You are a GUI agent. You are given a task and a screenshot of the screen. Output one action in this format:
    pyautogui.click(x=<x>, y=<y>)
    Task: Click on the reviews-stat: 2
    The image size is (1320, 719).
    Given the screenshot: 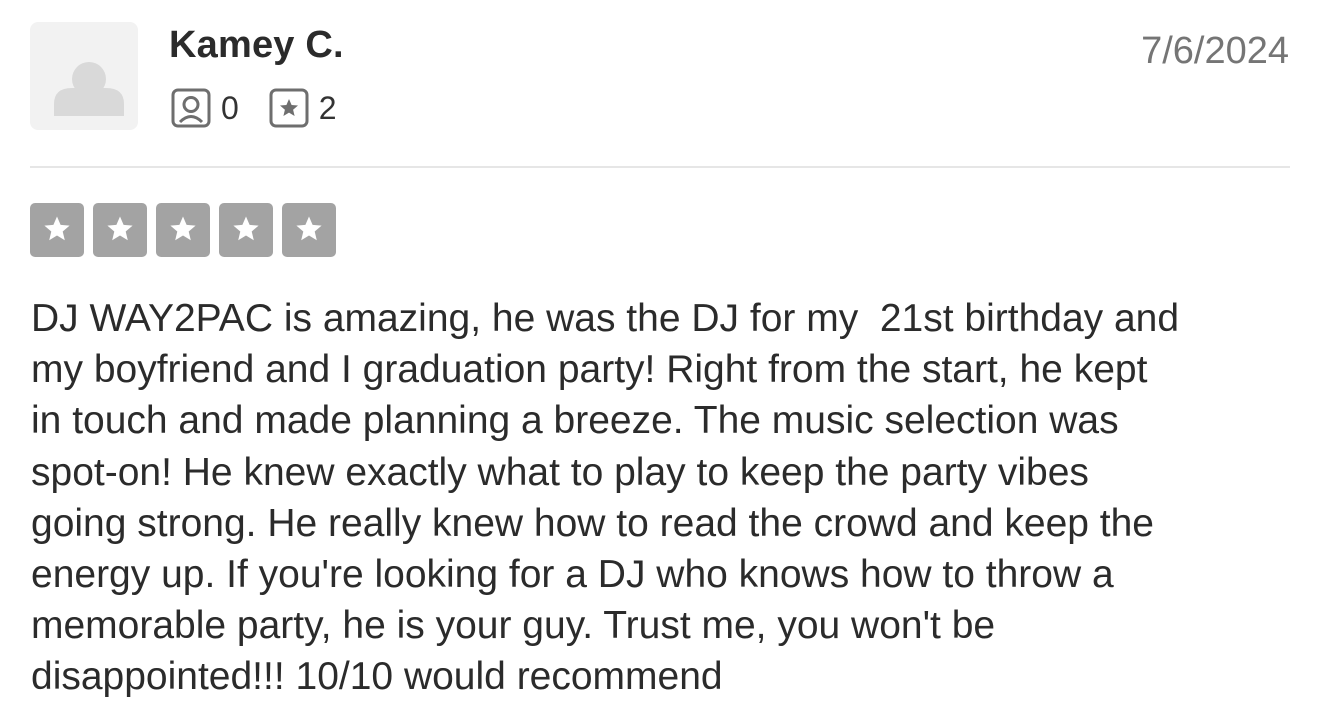 What is the action you would take?
    pyautogui.click(x=303, y=108)
    